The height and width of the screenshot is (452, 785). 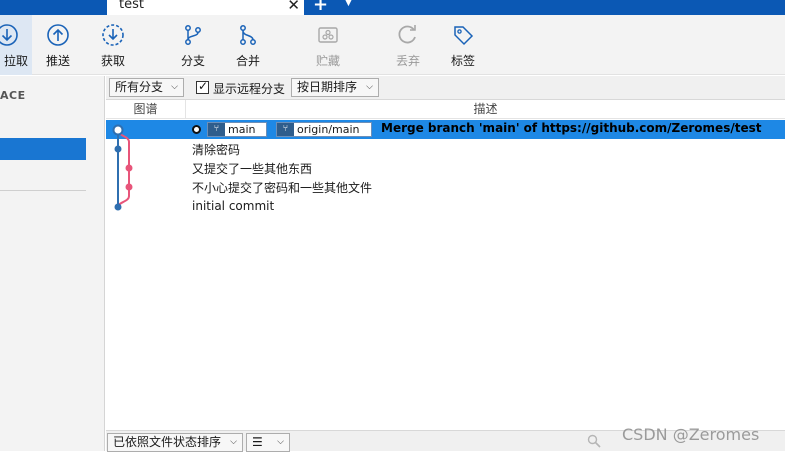 What do you see at coordinates (58, 35) in the screenshot?
I see `push-icon` at bounding box center [58, 35].